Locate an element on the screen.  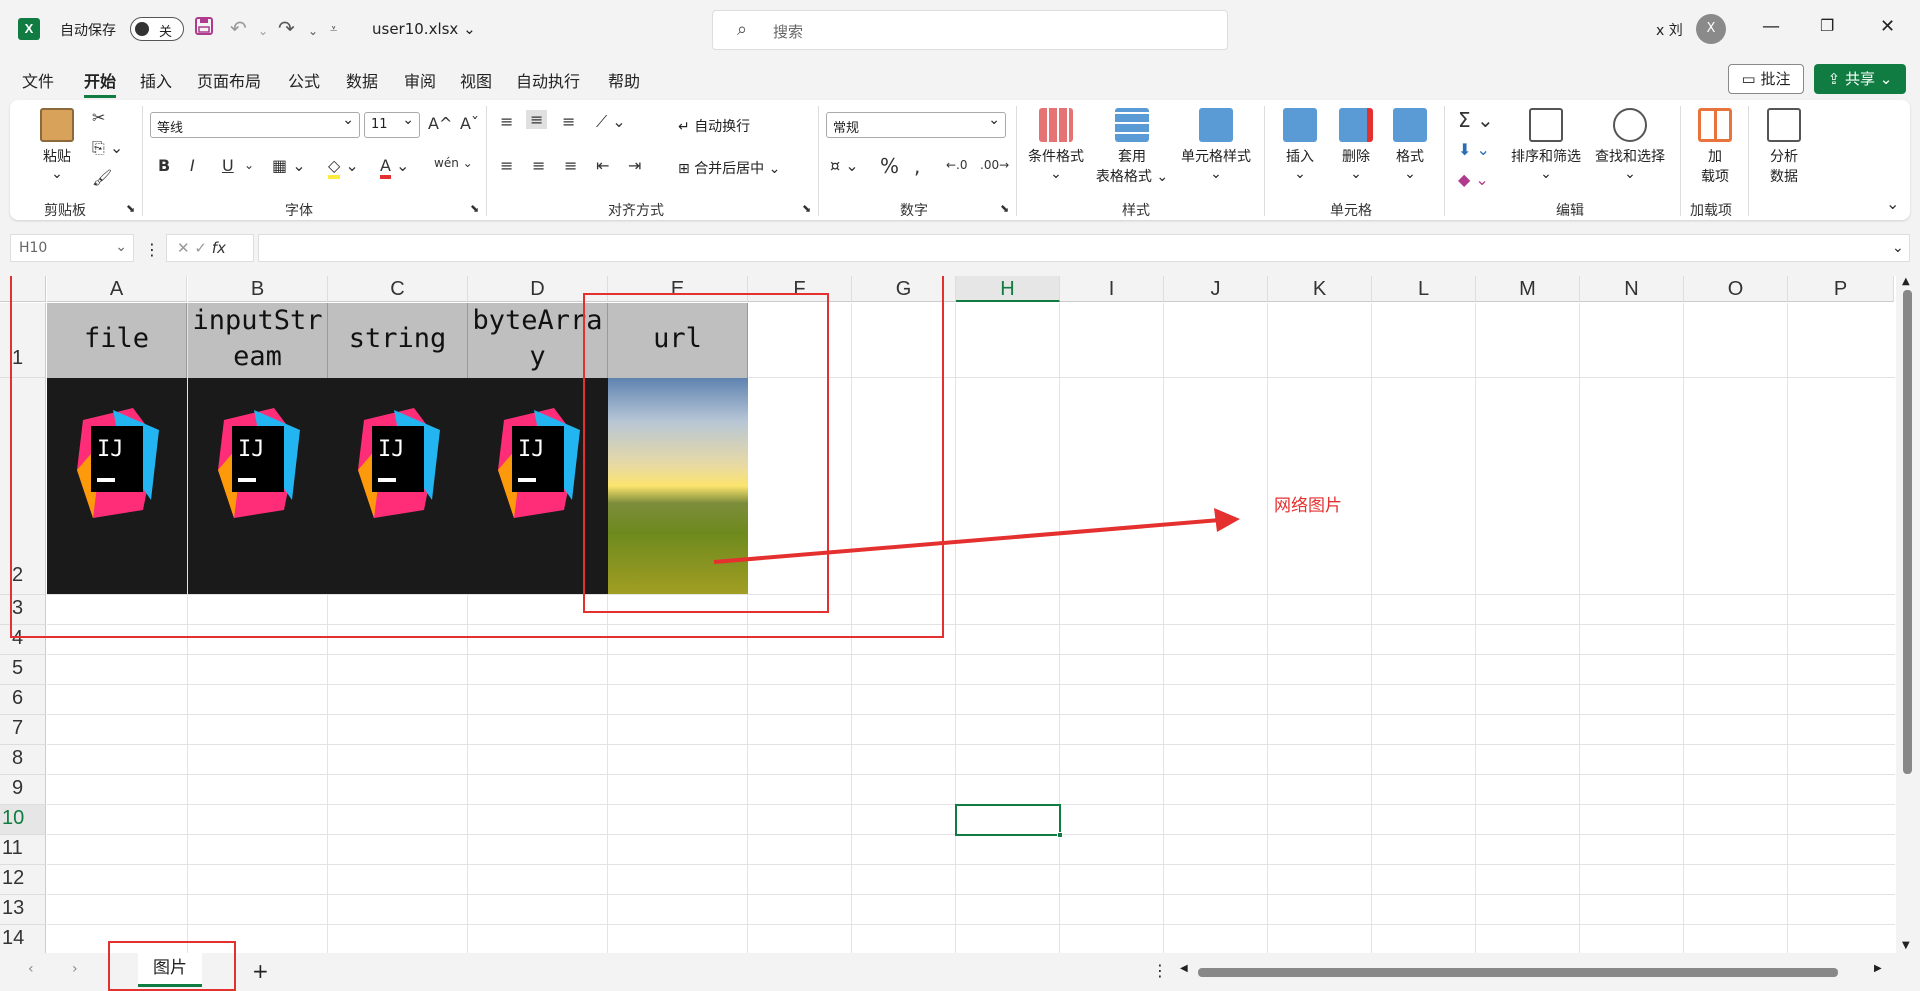
font-name-select: 等线 is located at coordinates (255, 125).